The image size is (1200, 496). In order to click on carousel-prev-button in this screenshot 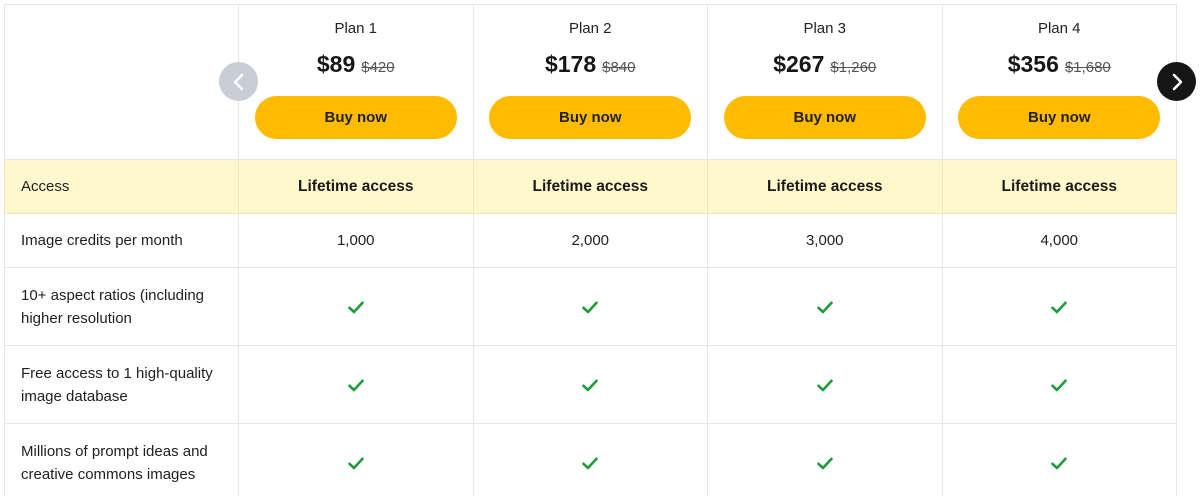, I will do `click(238, 81)`.